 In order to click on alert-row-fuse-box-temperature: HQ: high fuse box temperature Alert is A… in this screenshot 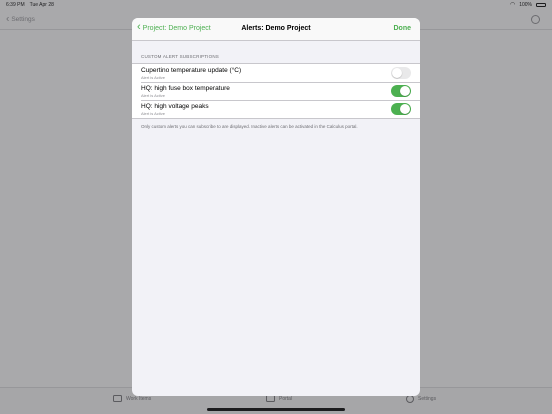, I will do `click(276, 91)`.